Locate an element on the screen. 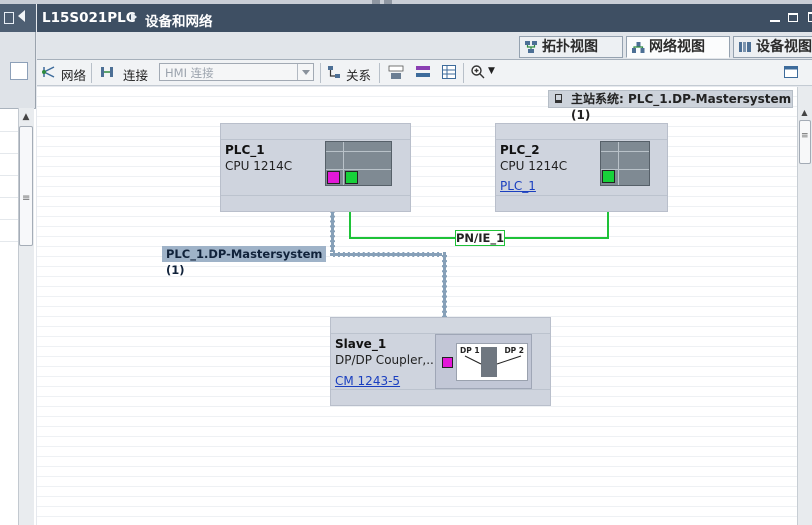  relation-icon is located at coordinates (334, 72).